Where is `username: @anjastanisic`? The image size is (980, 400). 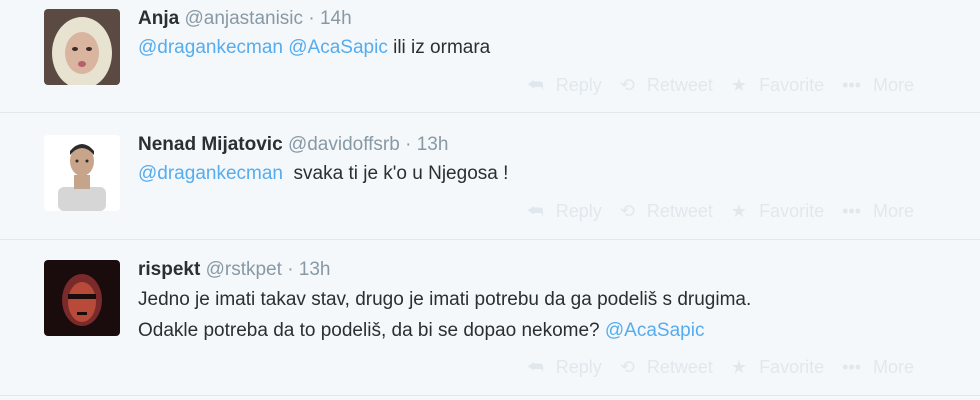 username: @anjastanisic is located at coordinates (243, 18).